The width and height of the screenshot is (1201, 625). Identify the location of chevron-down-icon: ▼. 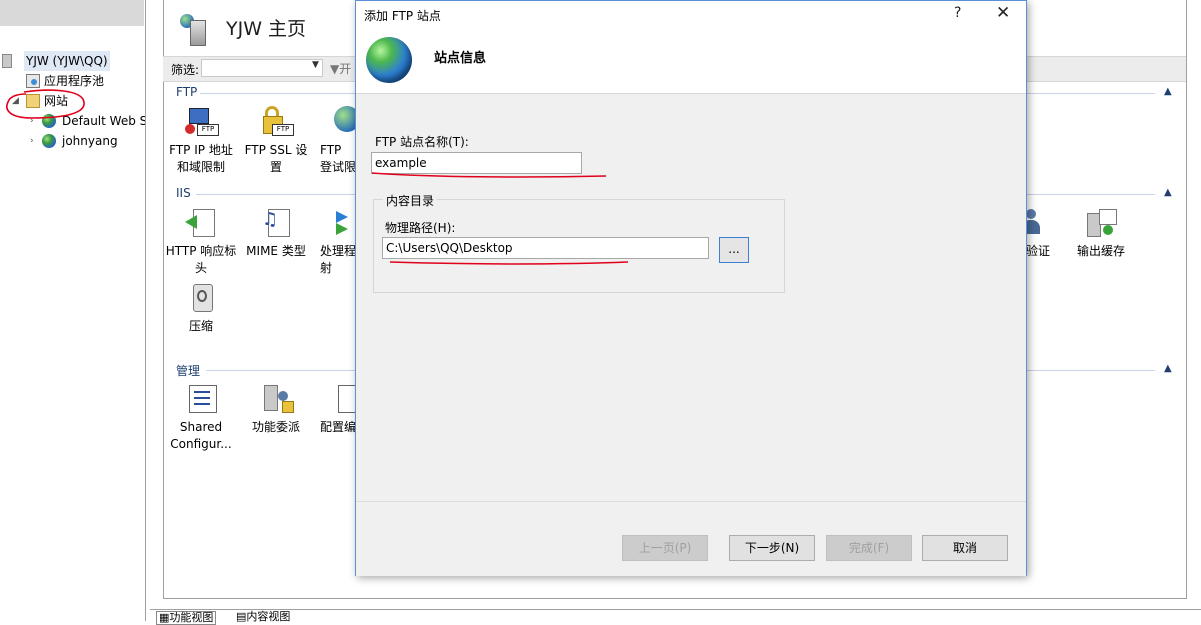
(315, 65).